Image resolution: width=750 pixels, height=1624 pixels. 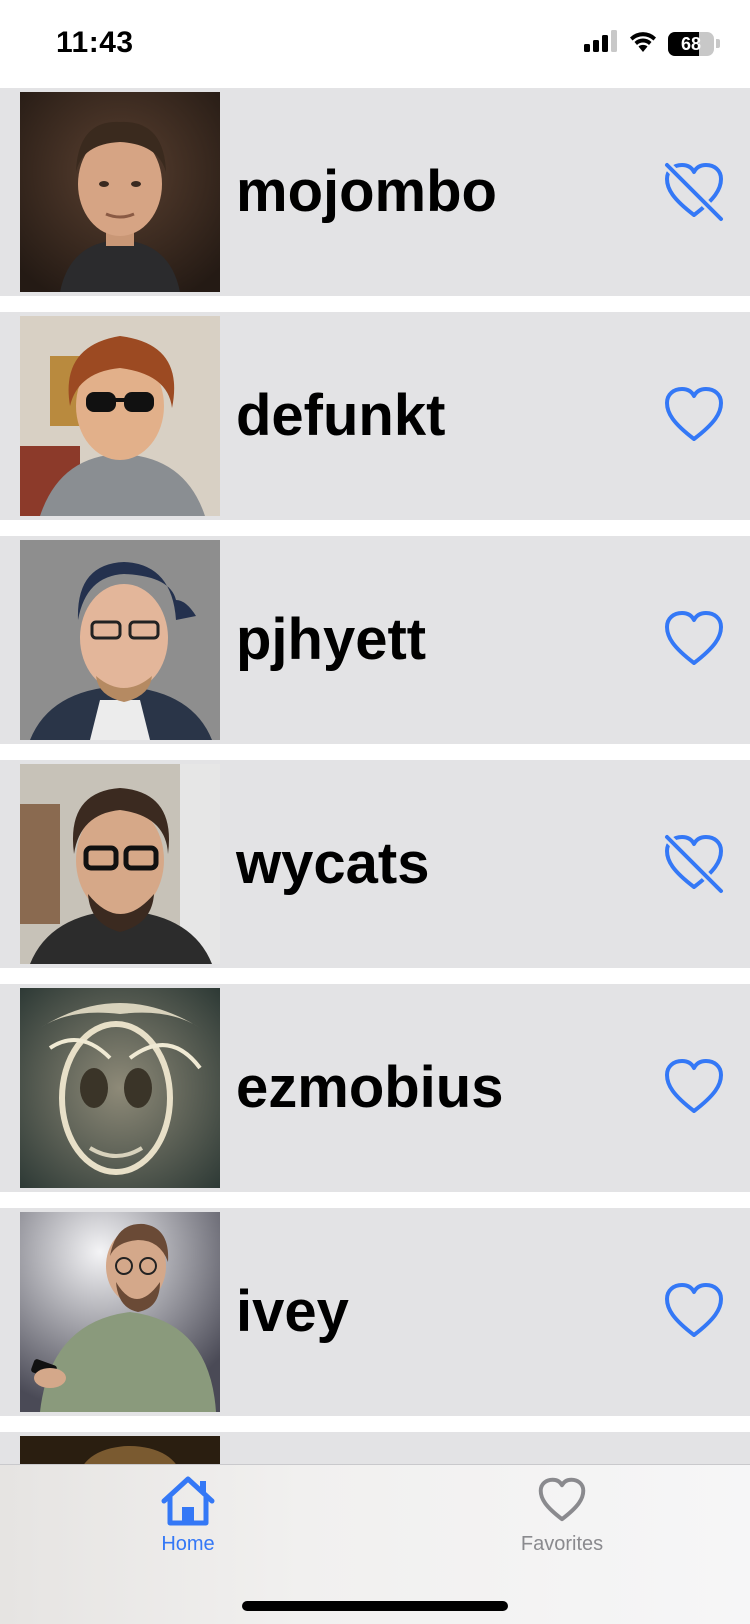 I want to click on user-row: wycats, so click(x=375, y=864).